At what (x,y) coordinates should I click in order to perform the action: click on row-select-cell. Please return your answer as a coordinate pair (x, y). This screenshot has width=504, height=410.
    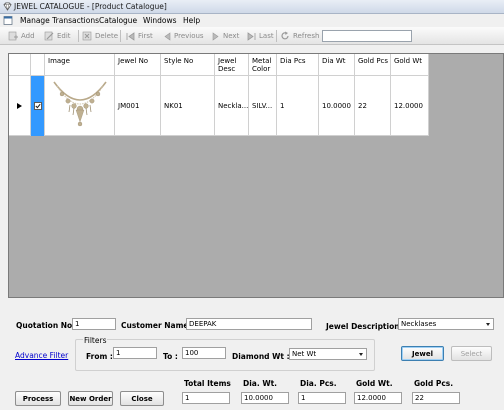
    Looking at the image, I should click on (38, 106).